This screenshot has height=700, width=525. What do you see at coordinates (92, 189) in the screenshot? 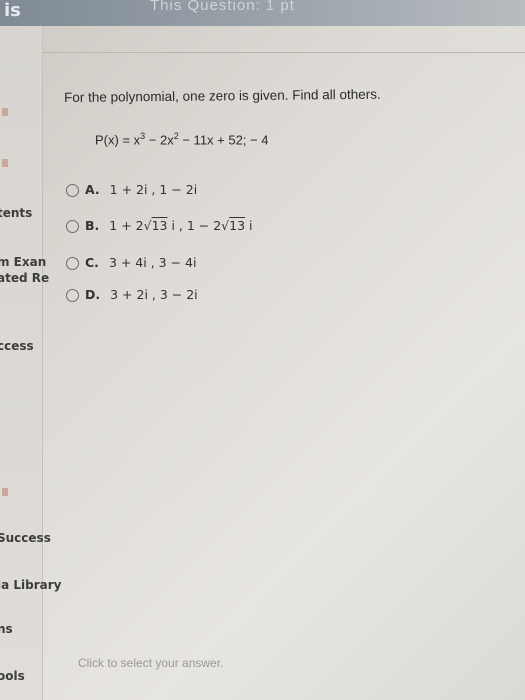
I see `option-letter: A.` at bounding box center [92, 189].